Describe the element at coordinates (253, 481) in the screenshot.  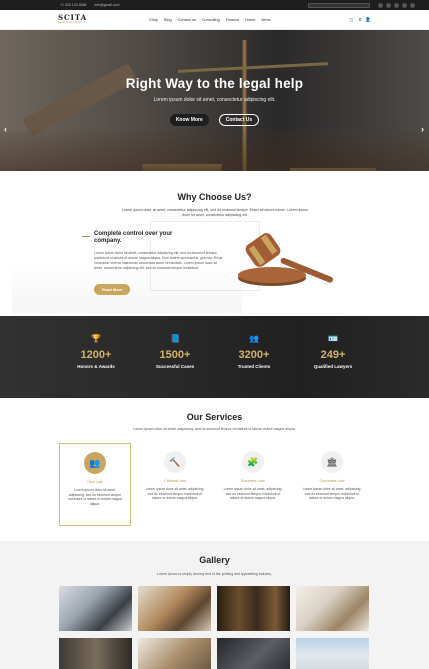
I see `service-name: Business Law` at that location.